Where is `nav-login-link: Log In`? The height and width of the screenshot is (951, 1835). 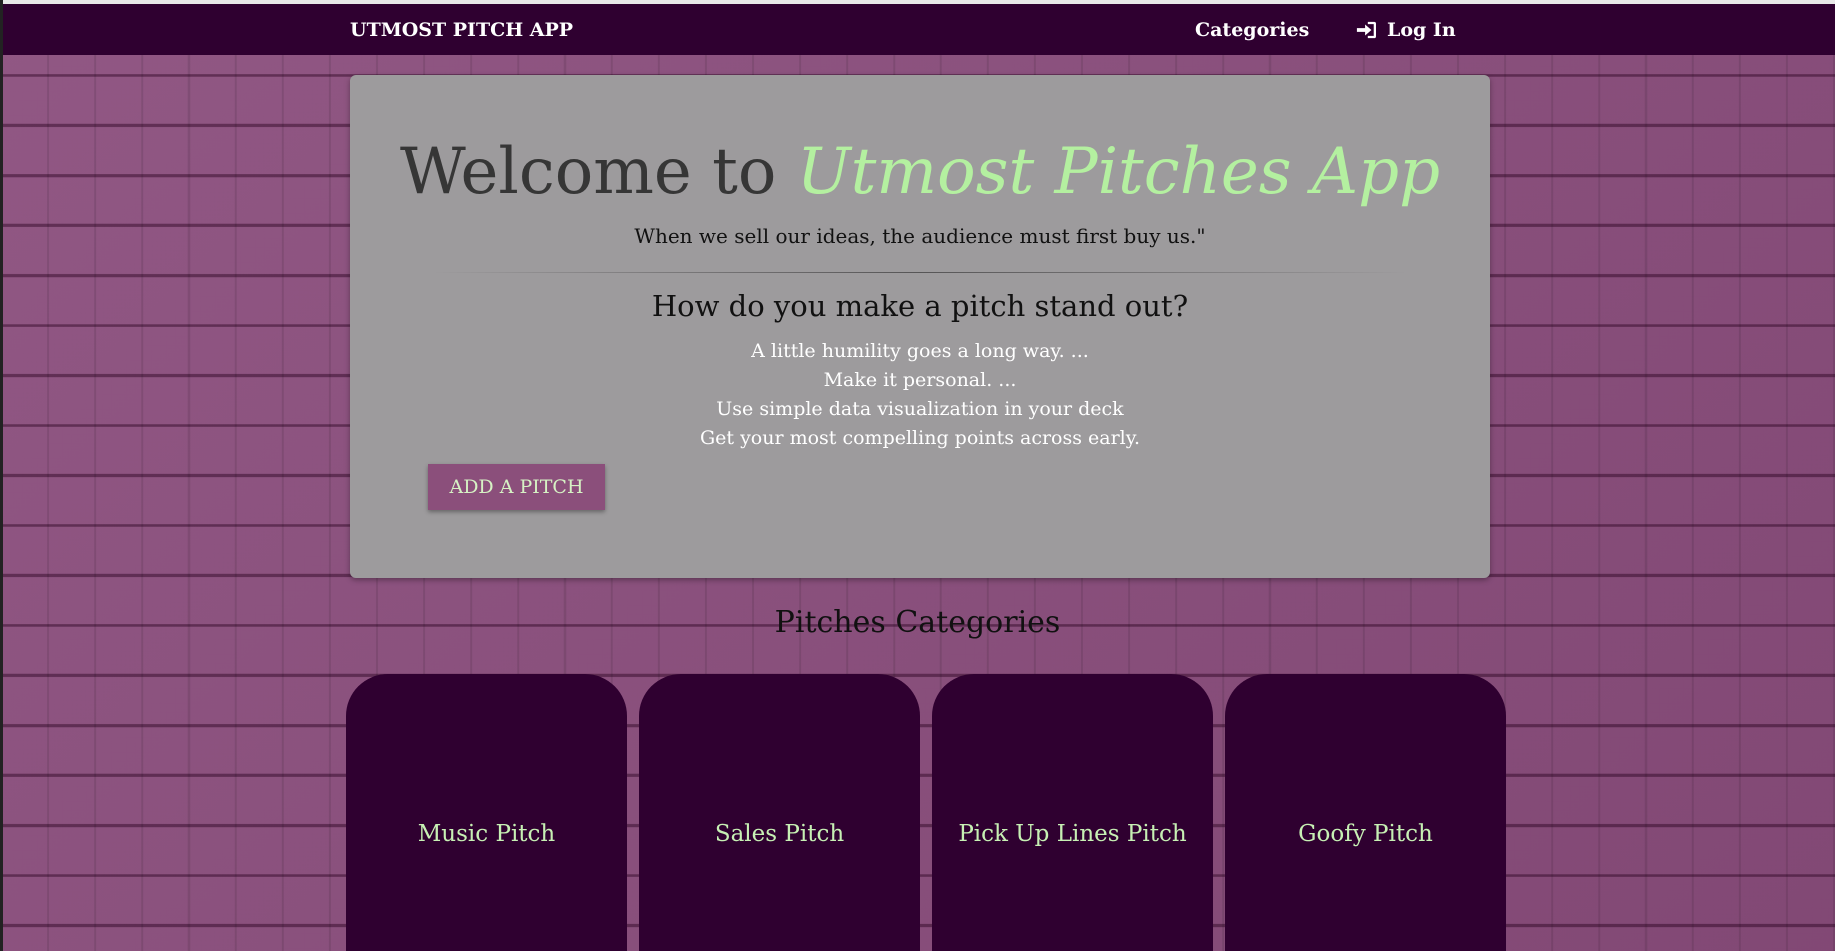
nav-login-link: Log In is located at coordinates (1405, 30).